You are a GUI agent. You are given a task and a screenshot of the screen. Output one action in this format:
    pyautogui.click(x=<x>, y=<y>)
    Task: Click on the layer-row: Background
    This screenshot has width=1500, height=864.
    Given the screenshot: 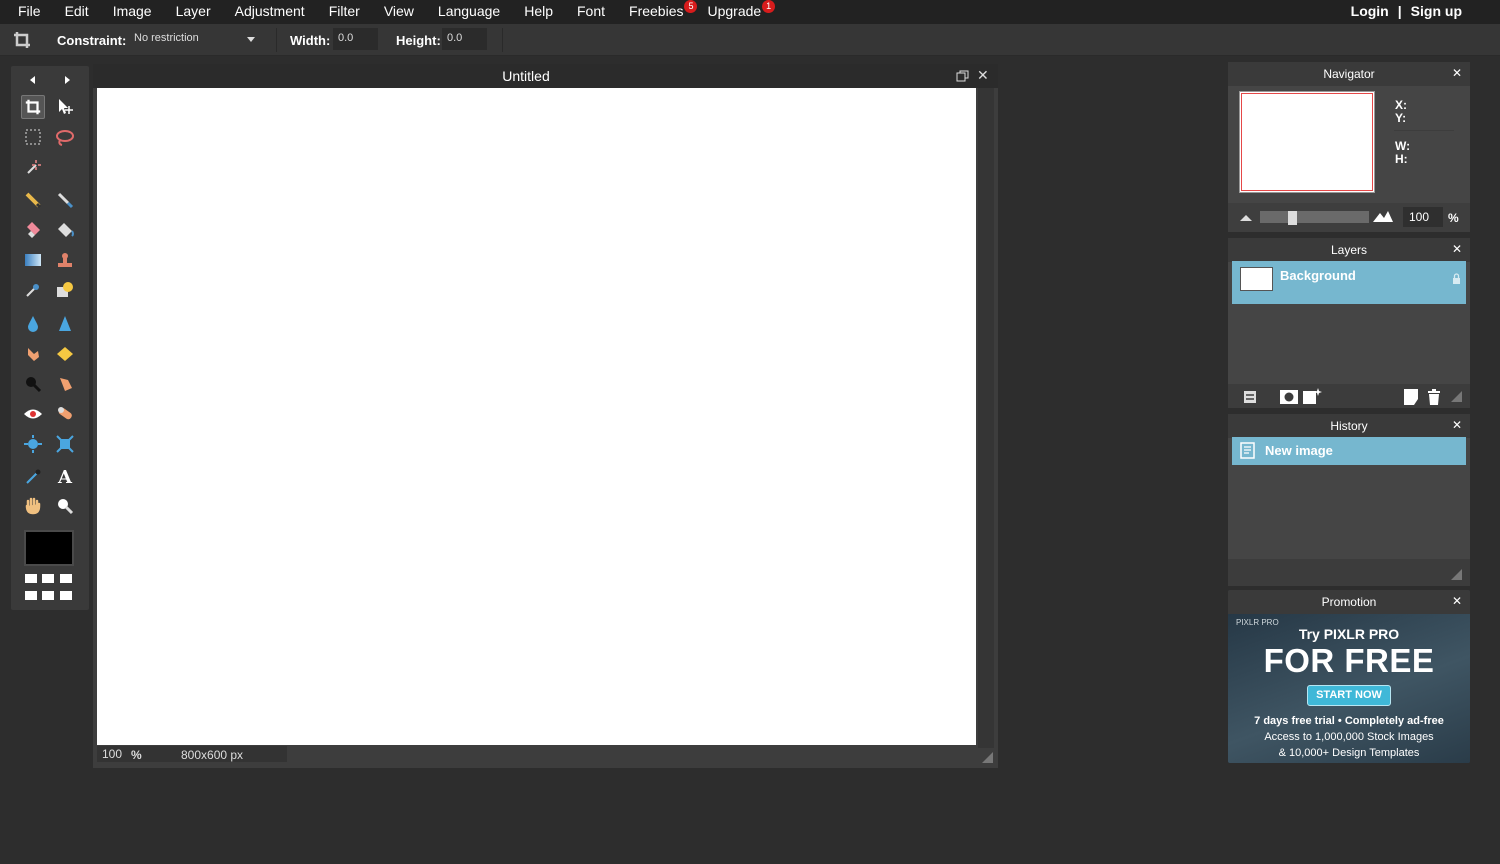 What is the action you would take?
    pyautogui.click(x=1349, y=282)
    